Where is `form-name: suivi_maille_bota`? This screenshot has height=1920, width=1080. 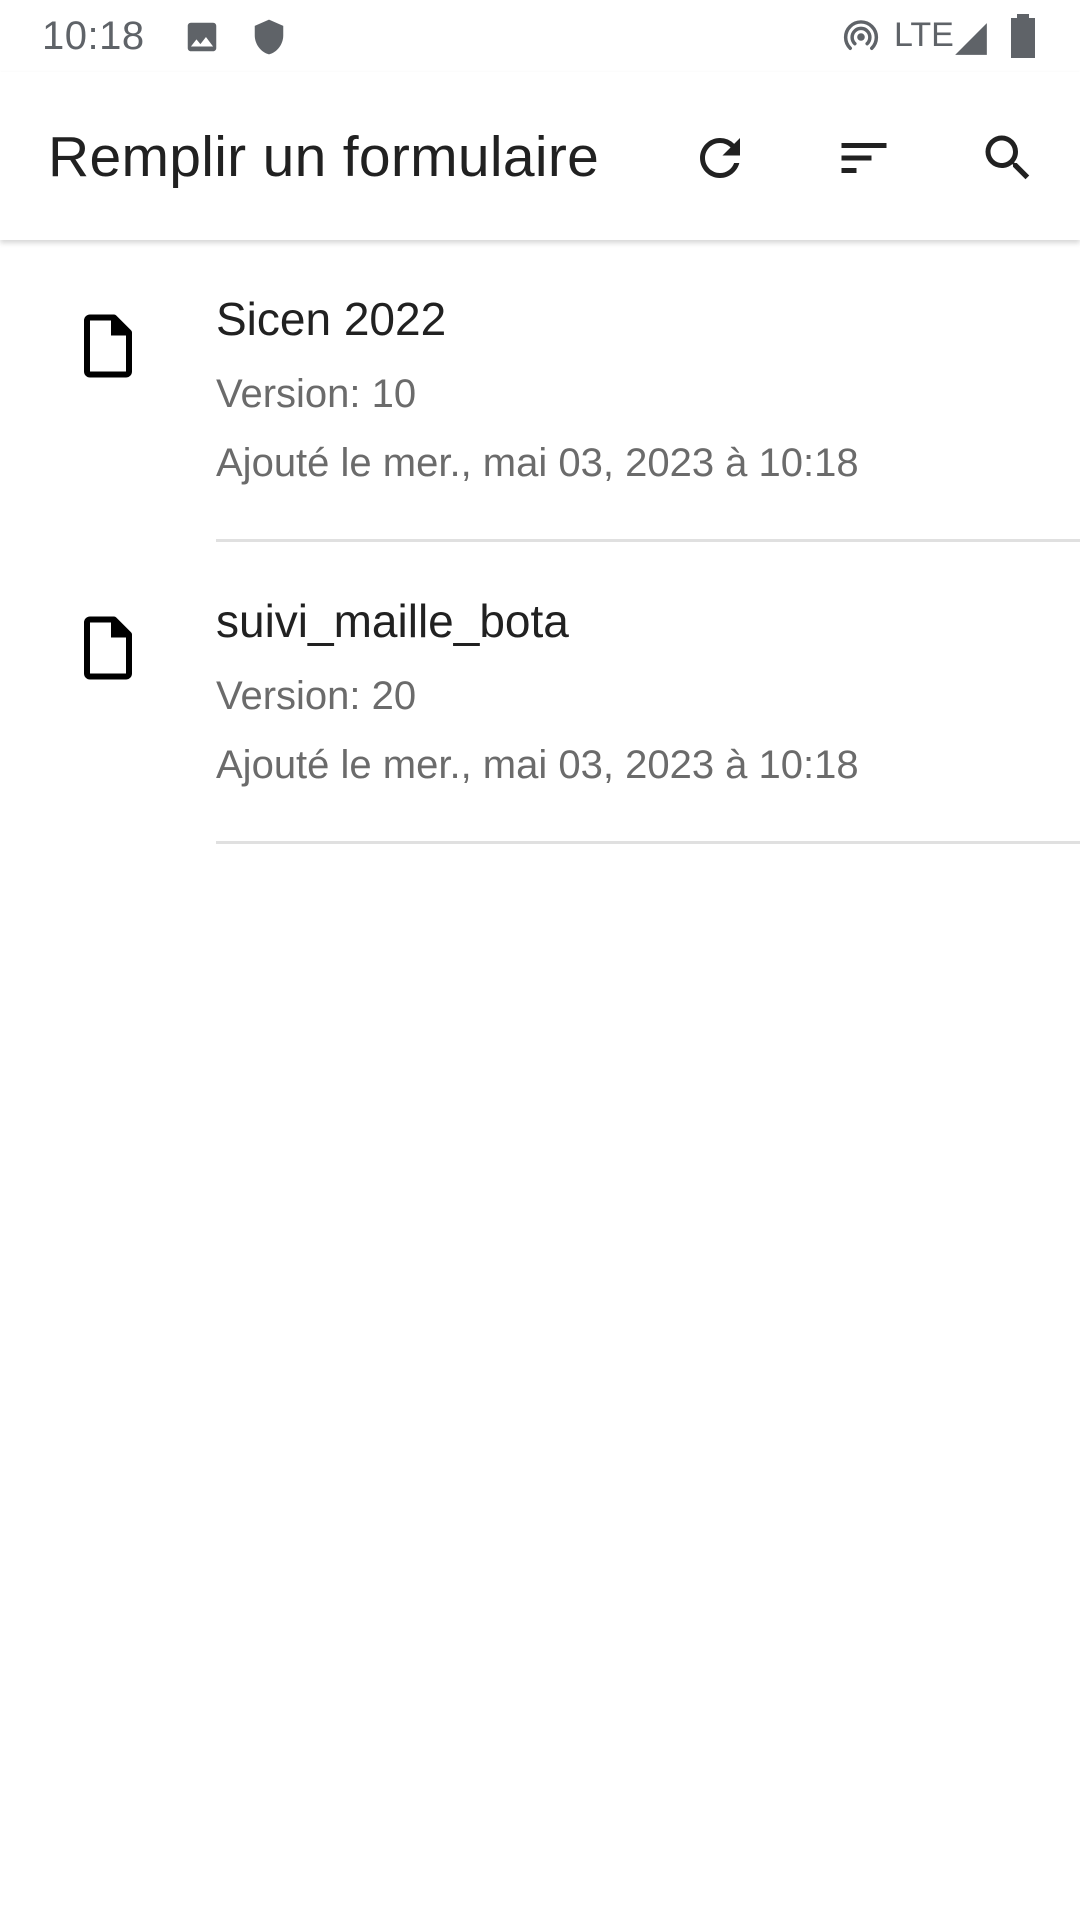 form-name: suivi_maille_bota is located at coordinates (392, 621).